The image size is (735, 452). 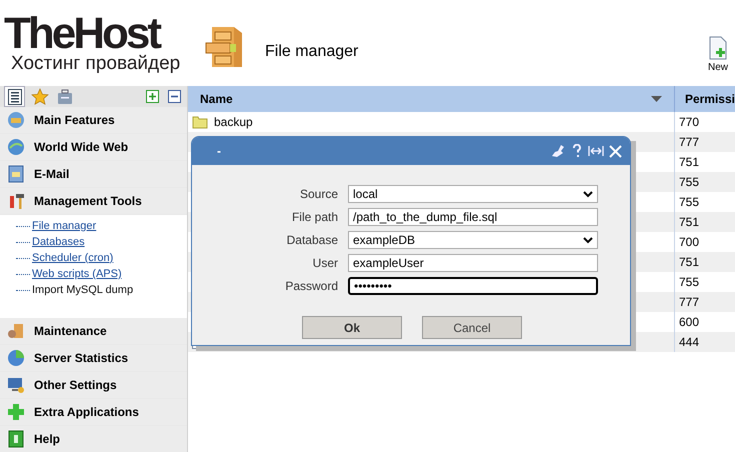 What do you see at coordinates (93, 358) in the screenshot?
I see `sidebar-section: Server Statistics` at bounding box center [93, 358].